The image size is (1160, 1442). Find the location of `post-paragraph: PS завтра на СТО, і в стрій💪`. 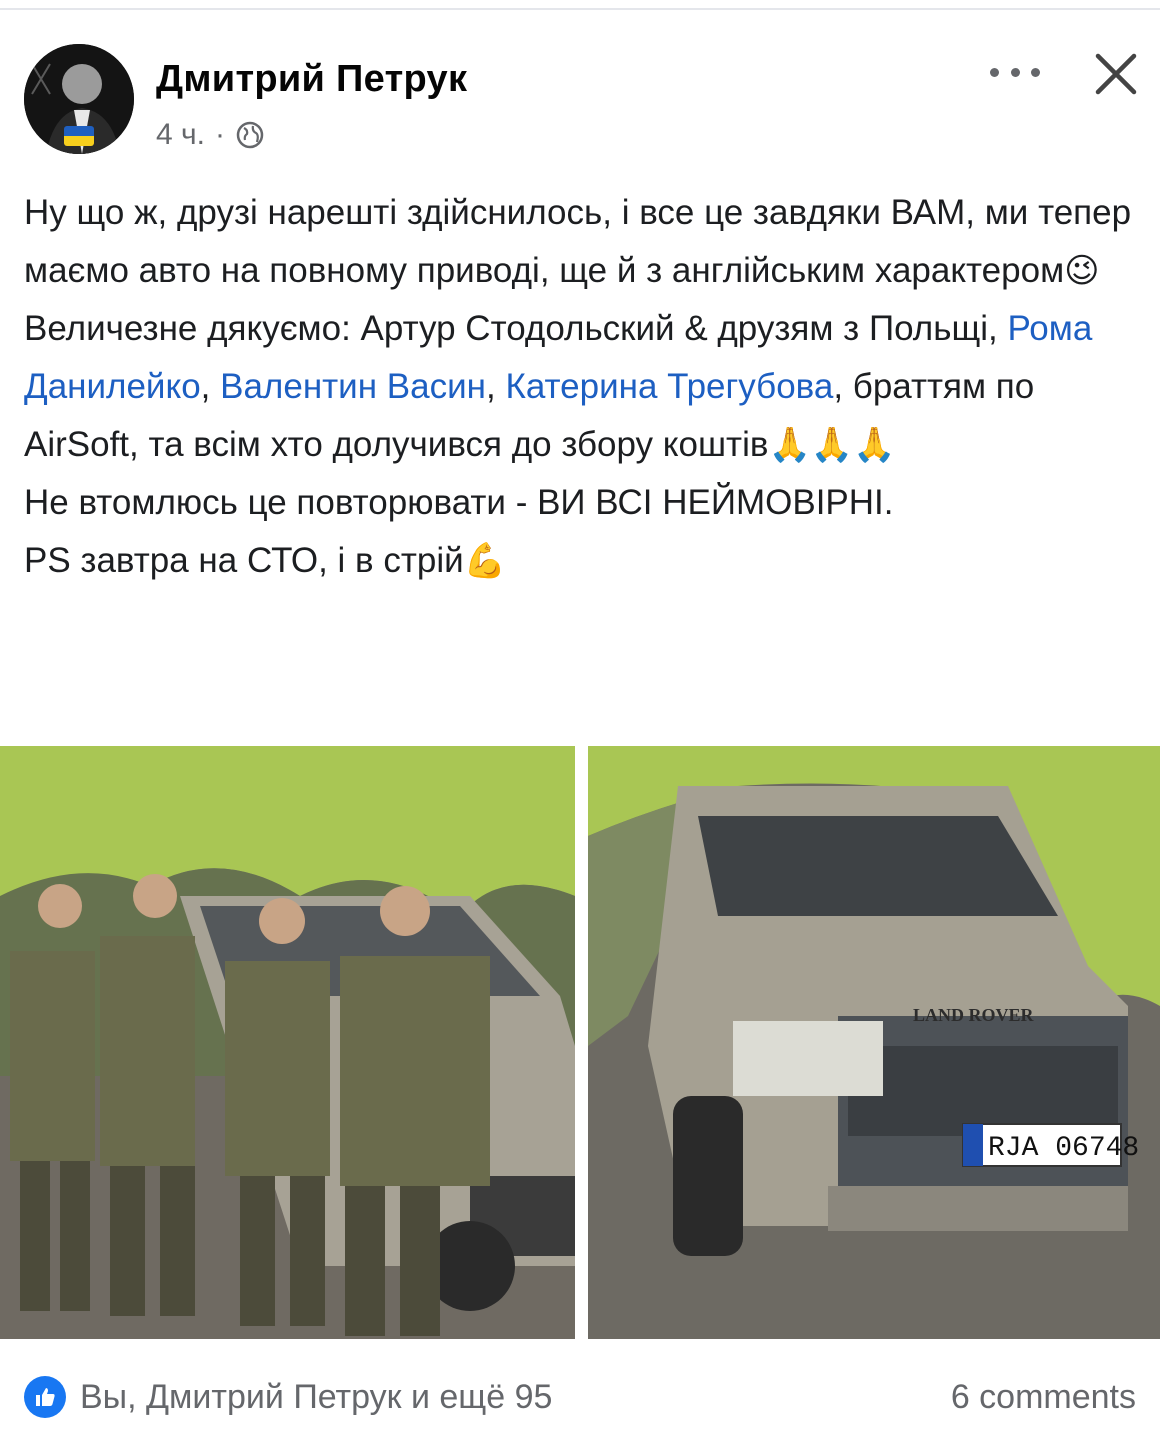

post-paragraph: PS завтра на СТО, і в стрій💪 is located at coordinates (582, 561).